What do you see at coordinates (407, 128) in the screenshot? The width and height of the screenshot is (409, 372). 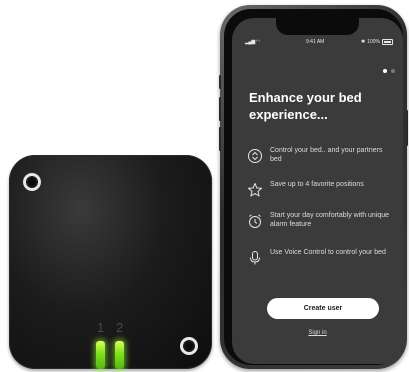 I see `phone-power-button` at bounding box center [407, 128].